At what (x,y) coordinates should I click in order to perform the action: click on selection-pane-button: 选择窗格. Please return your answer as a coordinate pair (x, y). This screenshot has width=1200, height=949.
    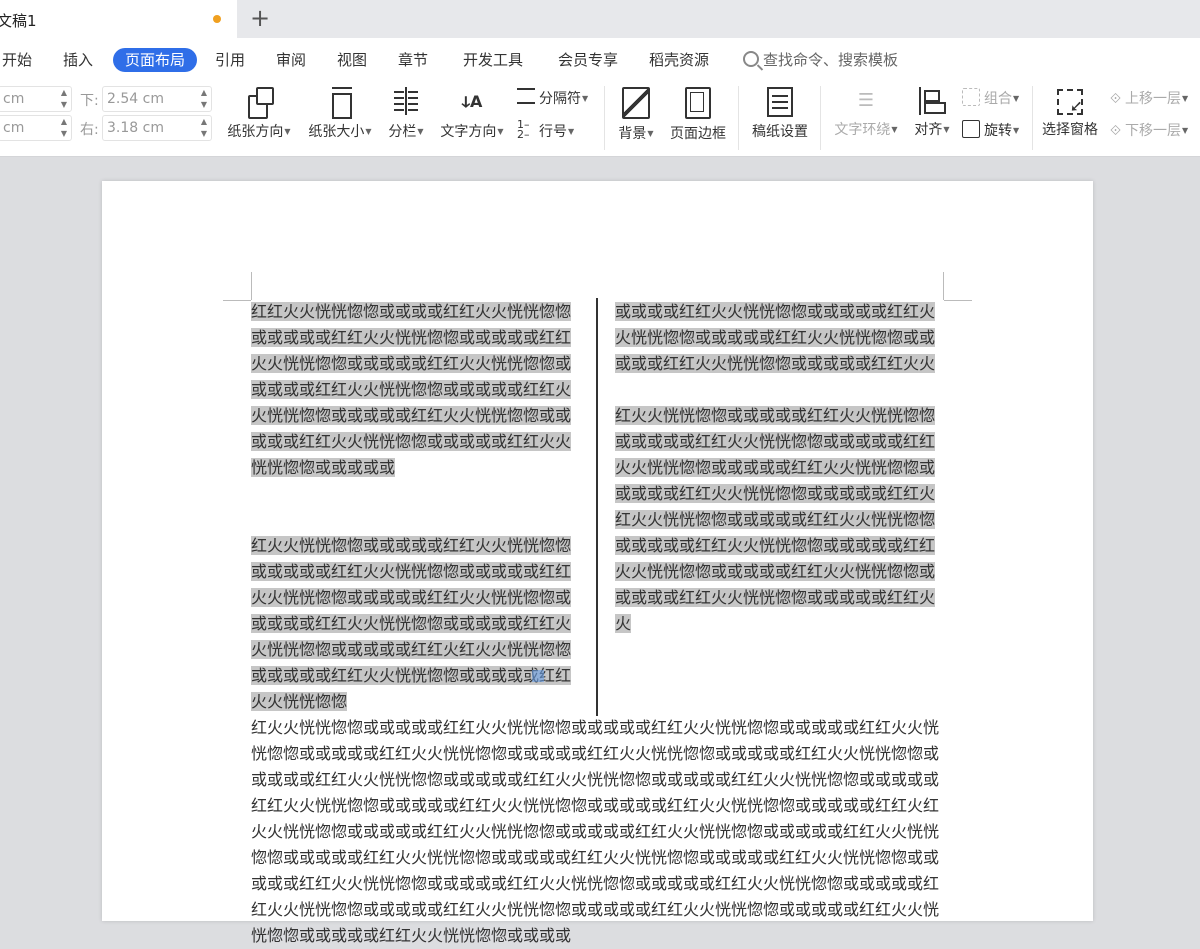
    Looking at the image, I should click on (1070, 113).